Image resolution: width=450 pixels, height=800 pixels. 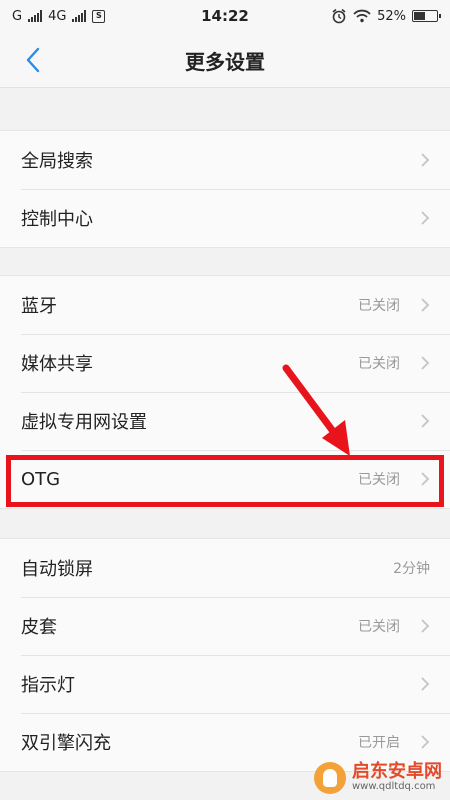 What do you see at coordinates (394, 787) in the screenshot?
I see `watermark-url: www.qdltdq.com` at bounding box center [394, 787].